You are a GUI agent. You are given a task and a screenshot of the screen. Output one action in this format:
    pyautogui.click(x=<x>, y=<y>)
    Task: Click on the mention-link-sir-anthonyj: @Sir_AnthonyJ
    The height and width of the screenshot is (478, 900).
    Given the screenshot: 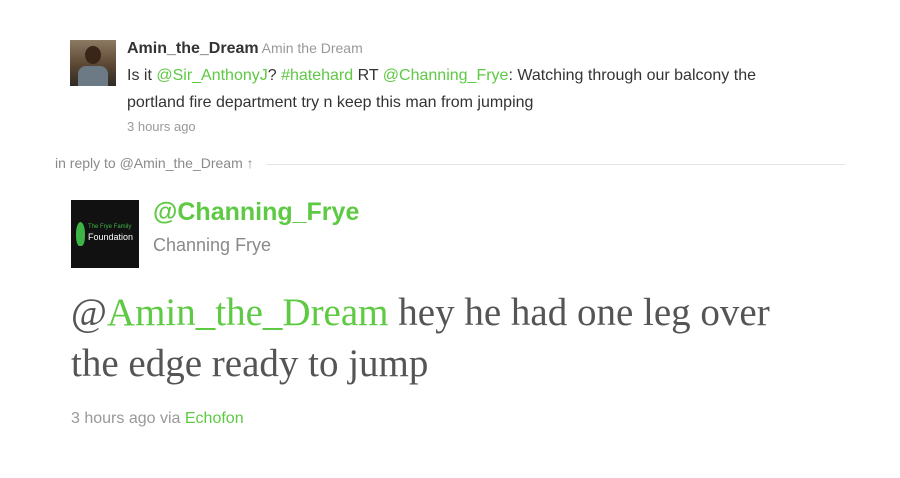 What is the action you would take?
    pyautogui.click(x=211, y=75)
    